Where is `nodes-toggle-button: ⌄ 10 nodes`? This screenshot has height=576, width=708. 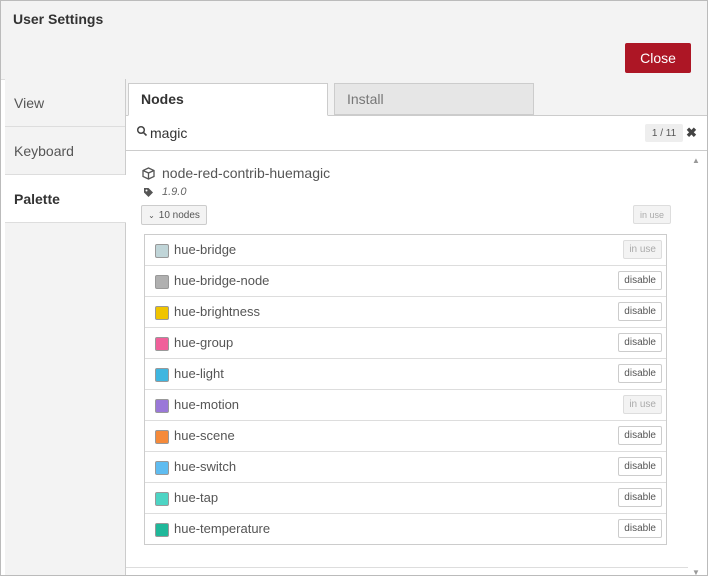 nodes-toggle-button: ⌄ 10 nodes is located at coordinates (174, 215).